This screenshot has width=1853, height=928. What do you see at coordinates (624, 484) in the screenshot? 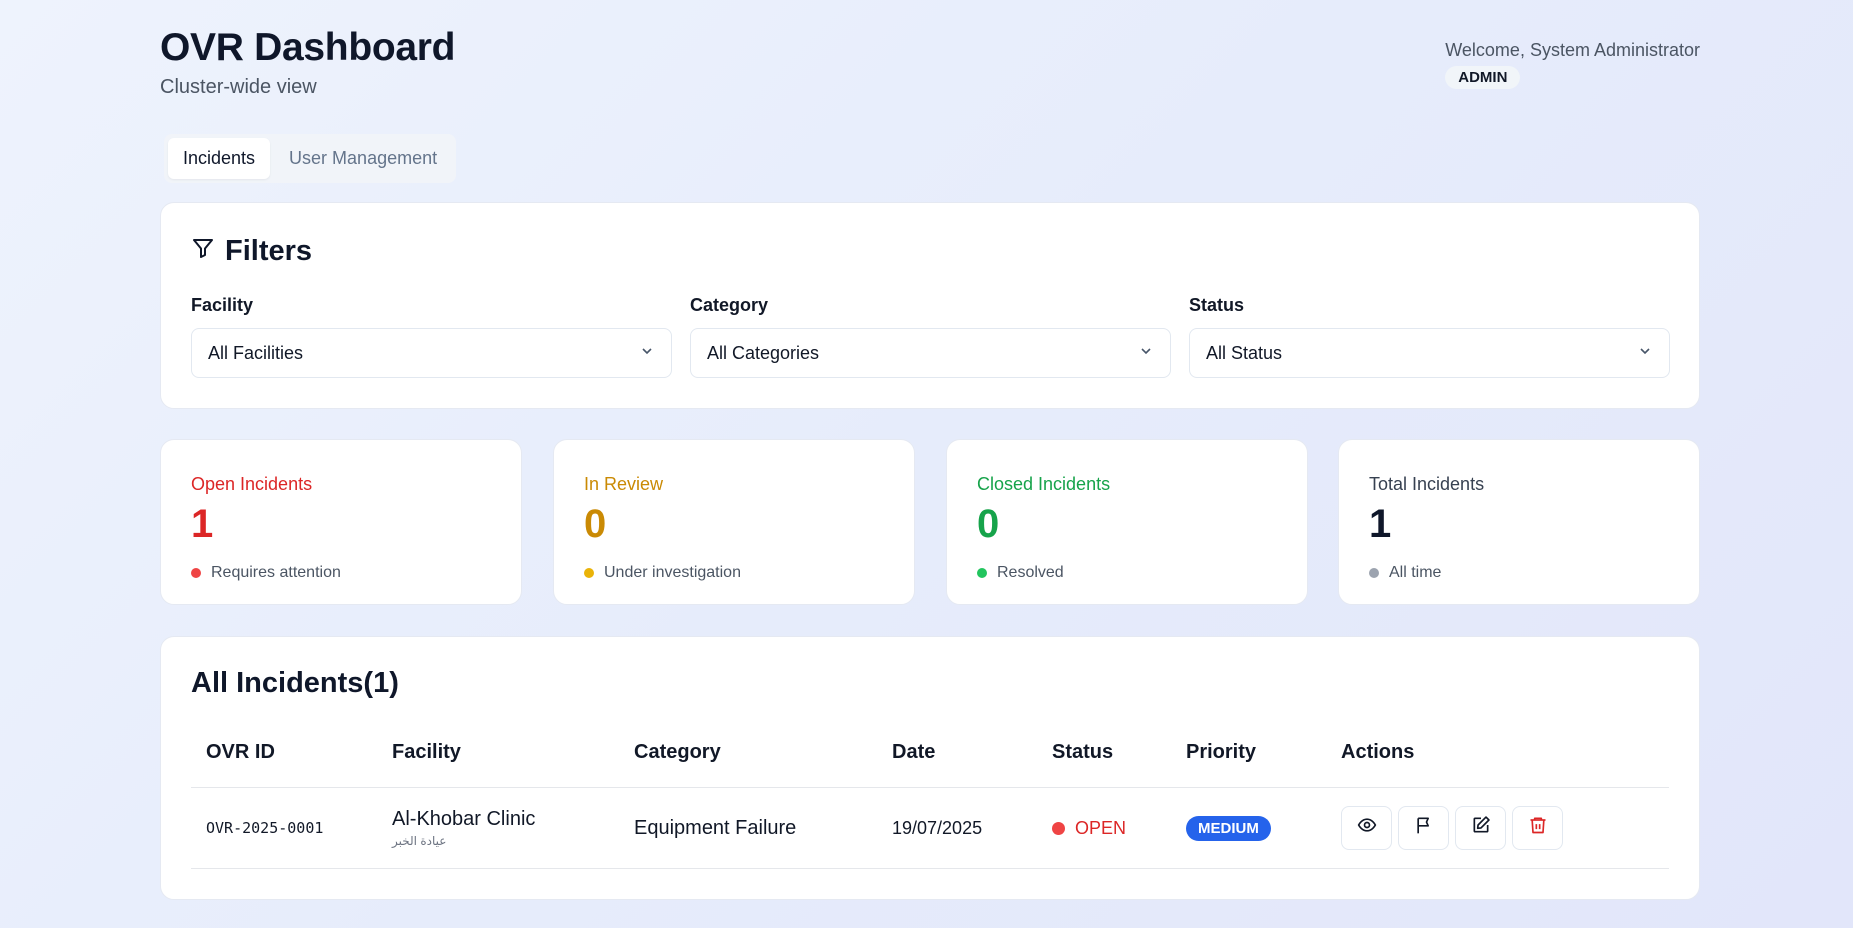
I see `stat-label: In Review` at bounding box center [624, 484].